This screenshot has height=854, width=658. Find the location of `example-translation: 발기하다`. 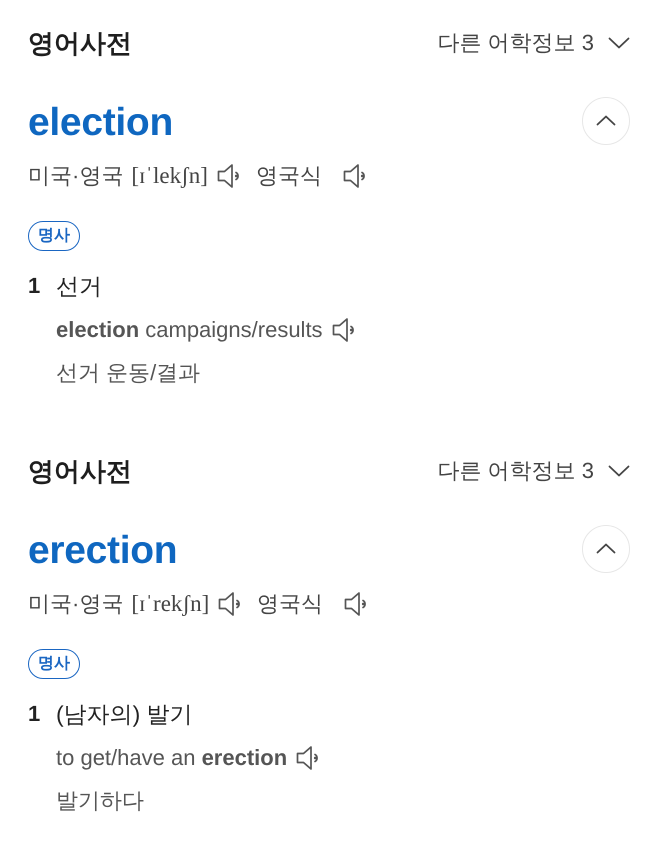

example-translation: 발기하다 is located at coordinates (100, 801).